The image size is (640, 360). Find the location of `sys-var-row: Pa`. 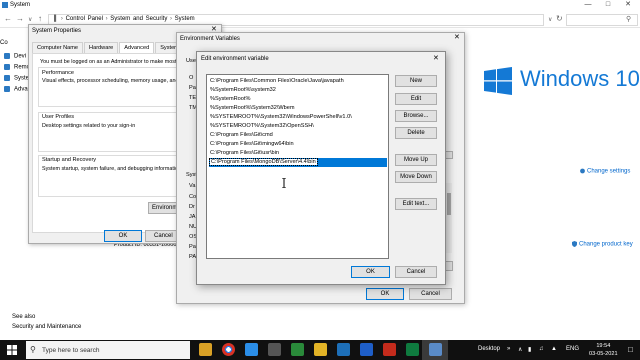

sys-var-row: Pa is located at coordinates (192, 247).